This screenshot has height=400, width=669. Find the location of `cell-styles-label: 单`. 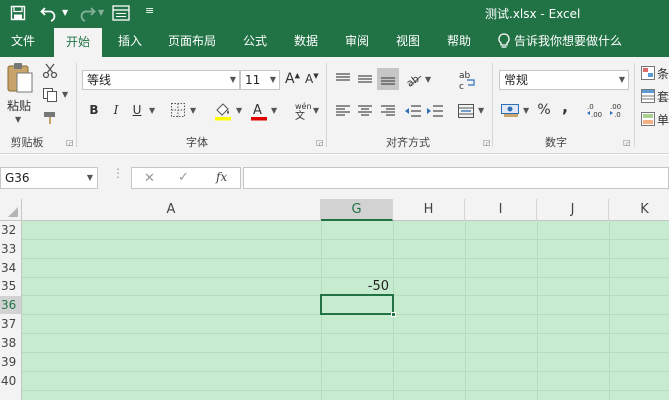

cell-styles-label: 单 is located at coordinates (663, 119).